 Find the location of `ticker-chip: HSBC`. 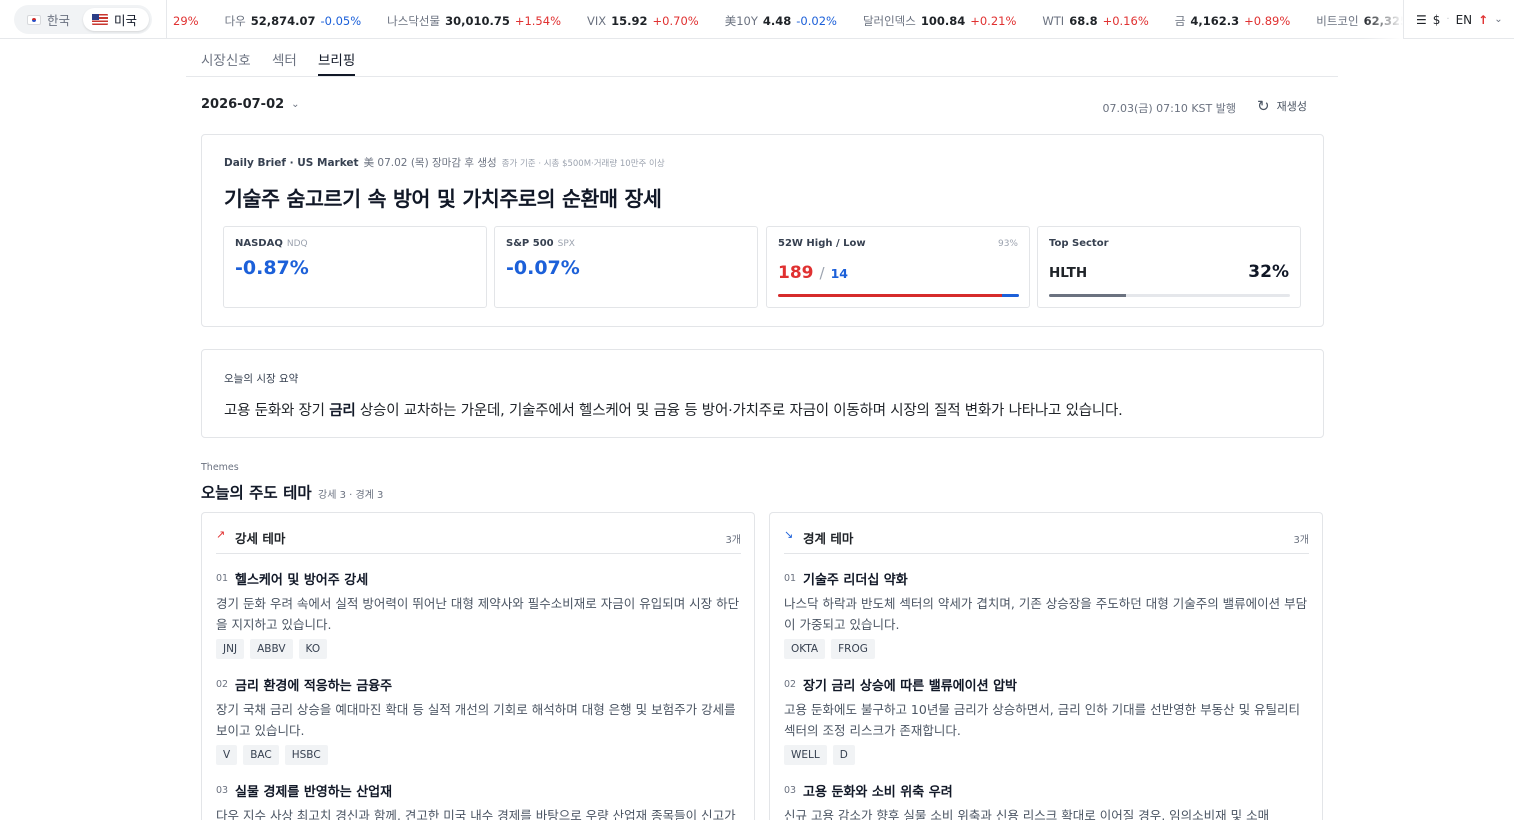

ticker-chip: HSBC is located at coordinates (306, 755).